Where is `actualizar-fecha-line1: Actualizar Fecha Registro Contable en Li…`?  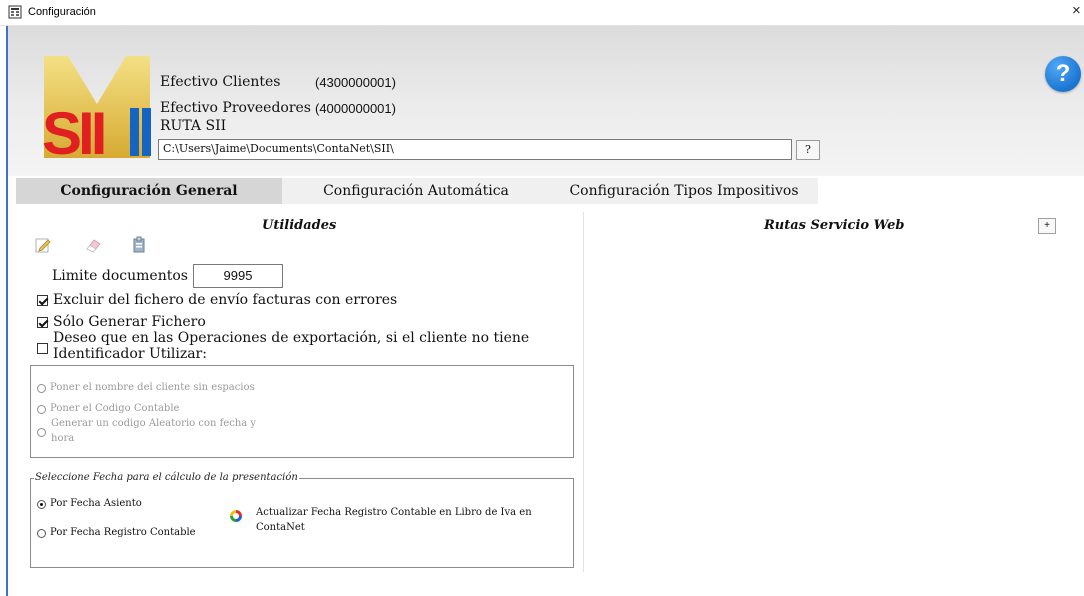 actualizar-fecha-line1: Actualizar Fecha Registro Contable en Li… is located at coordinates (394, 512).